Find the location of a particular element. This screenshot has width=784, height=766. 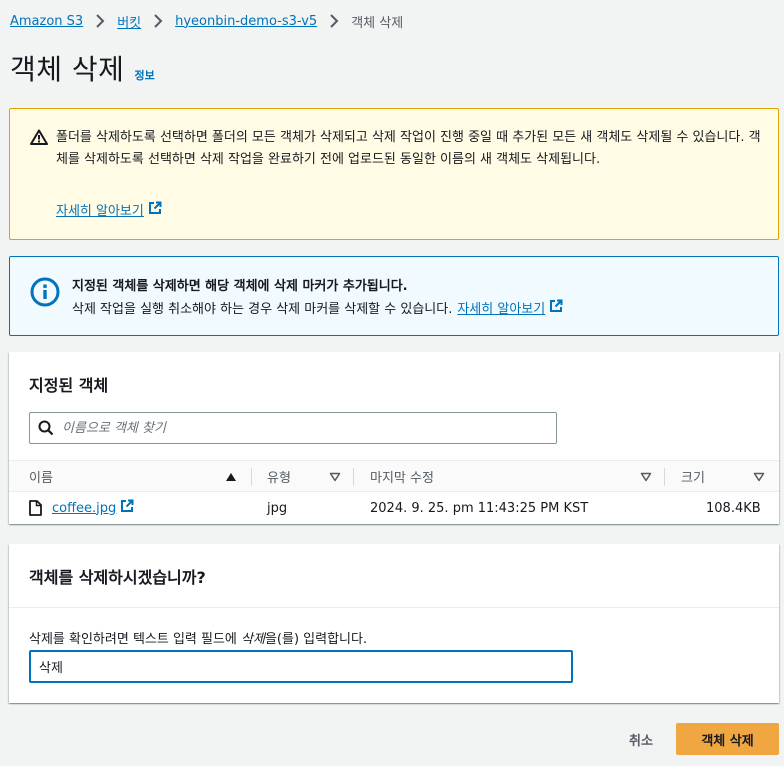

object-link: coffee.jpg is located at coordinates (93, 508).